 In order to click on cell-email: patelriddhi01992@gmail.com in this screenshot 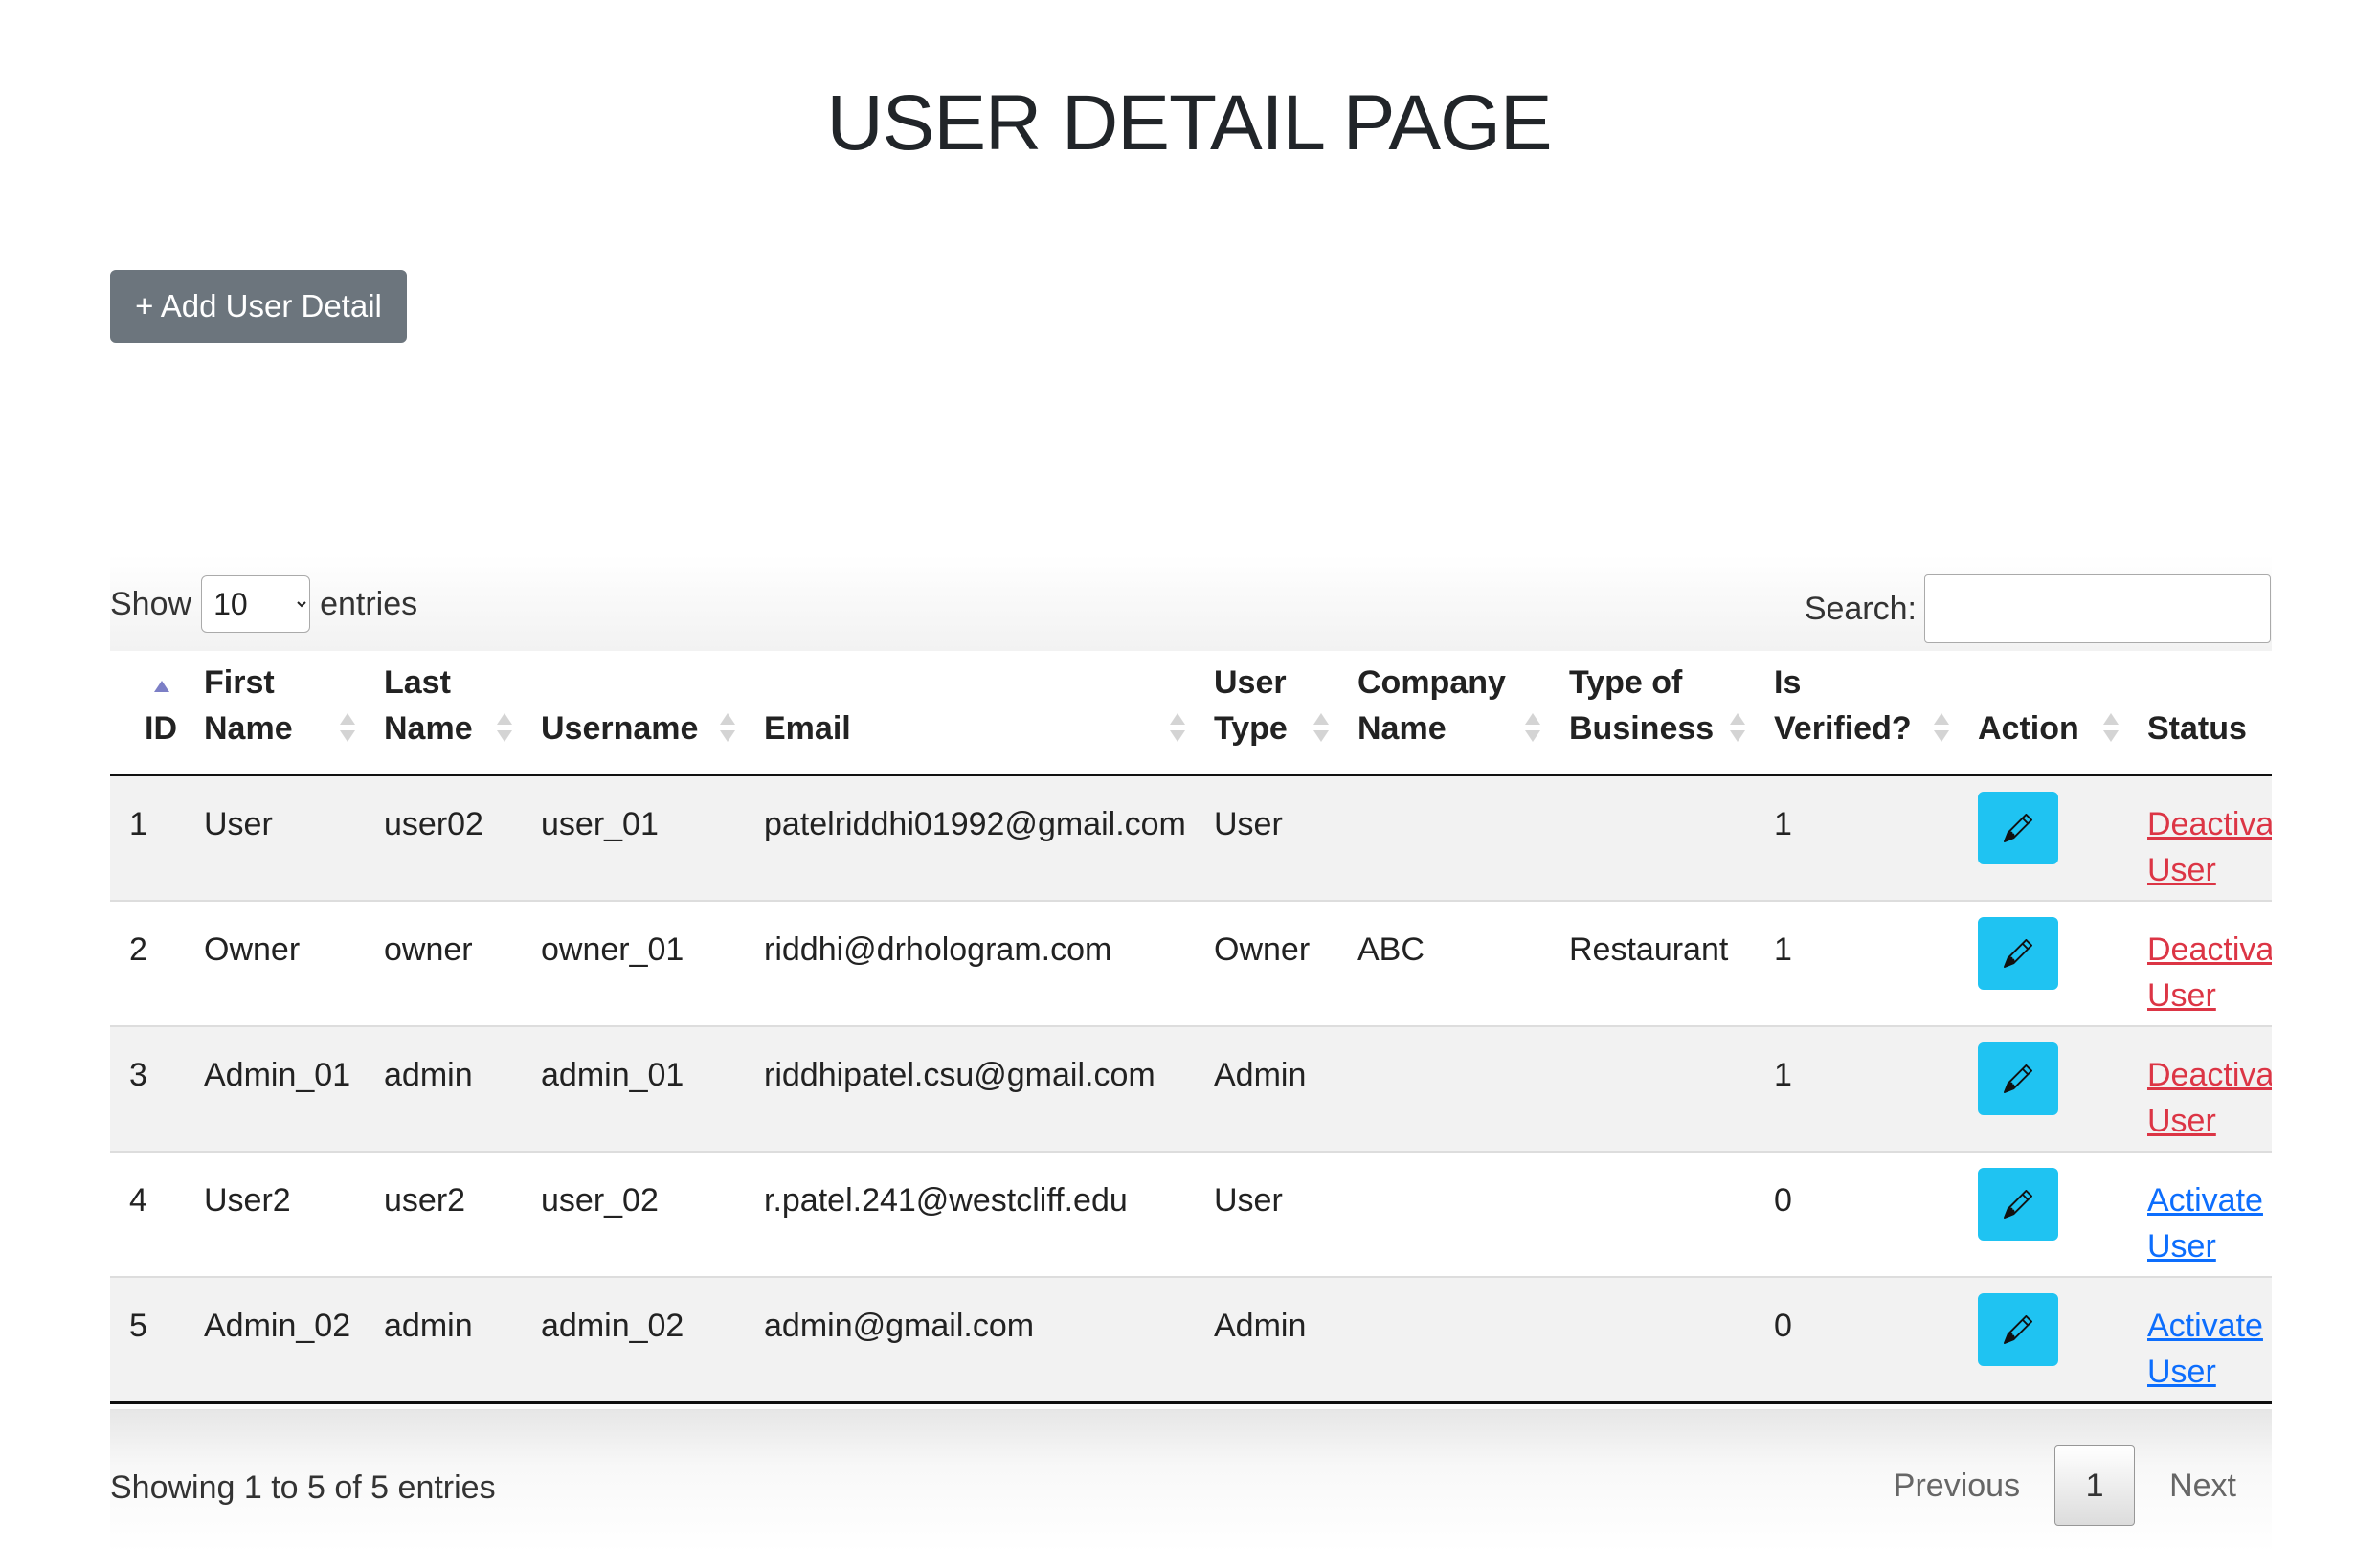, I will do `click(970, 838)`.